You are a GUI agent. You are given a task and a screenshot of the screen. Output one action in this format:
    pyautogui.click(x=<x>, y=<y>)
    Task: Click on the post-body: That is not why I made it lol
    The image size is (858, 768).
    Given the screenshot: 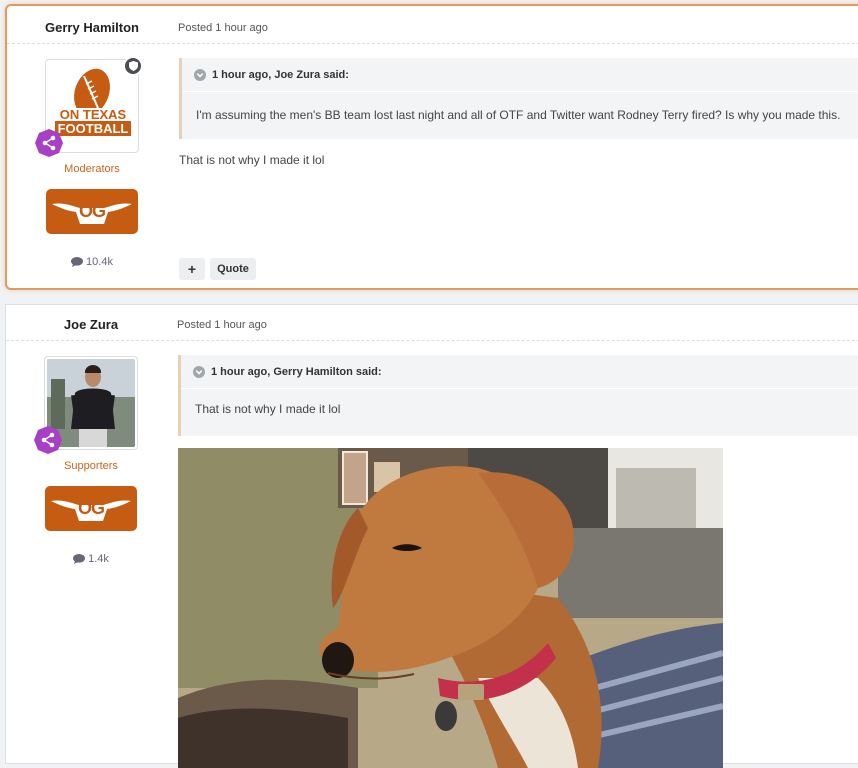 What is the action you would take?
    pyautogui.click(x=252, y=160)
    